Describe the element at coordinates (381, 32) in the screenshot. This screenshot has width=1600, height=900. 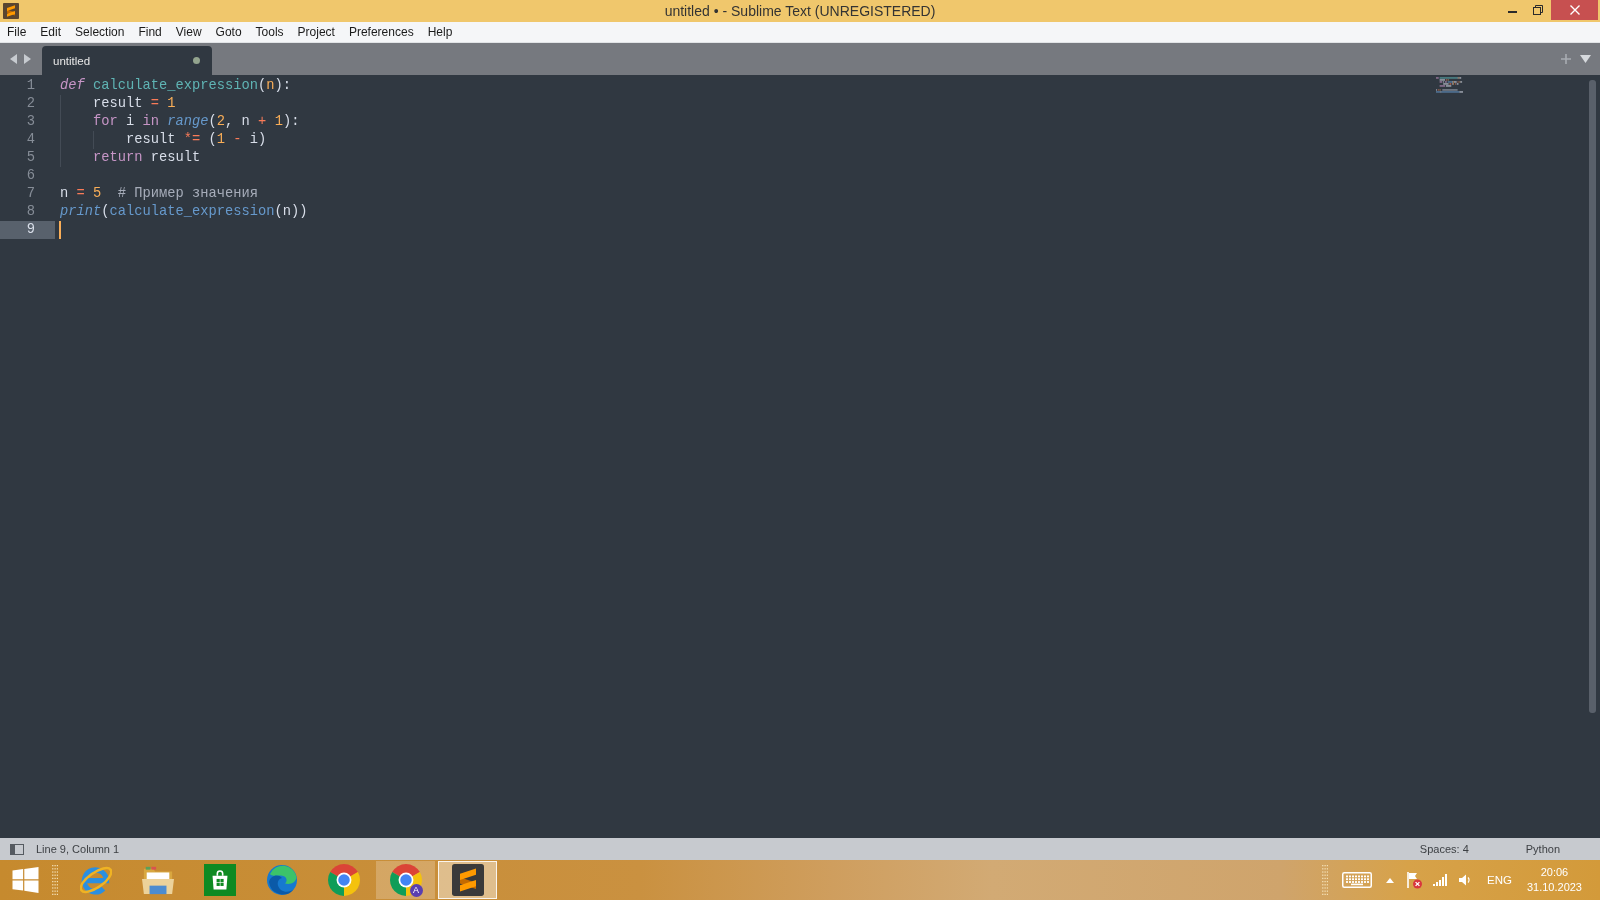
I see `menu-item: Preferences` at that location.